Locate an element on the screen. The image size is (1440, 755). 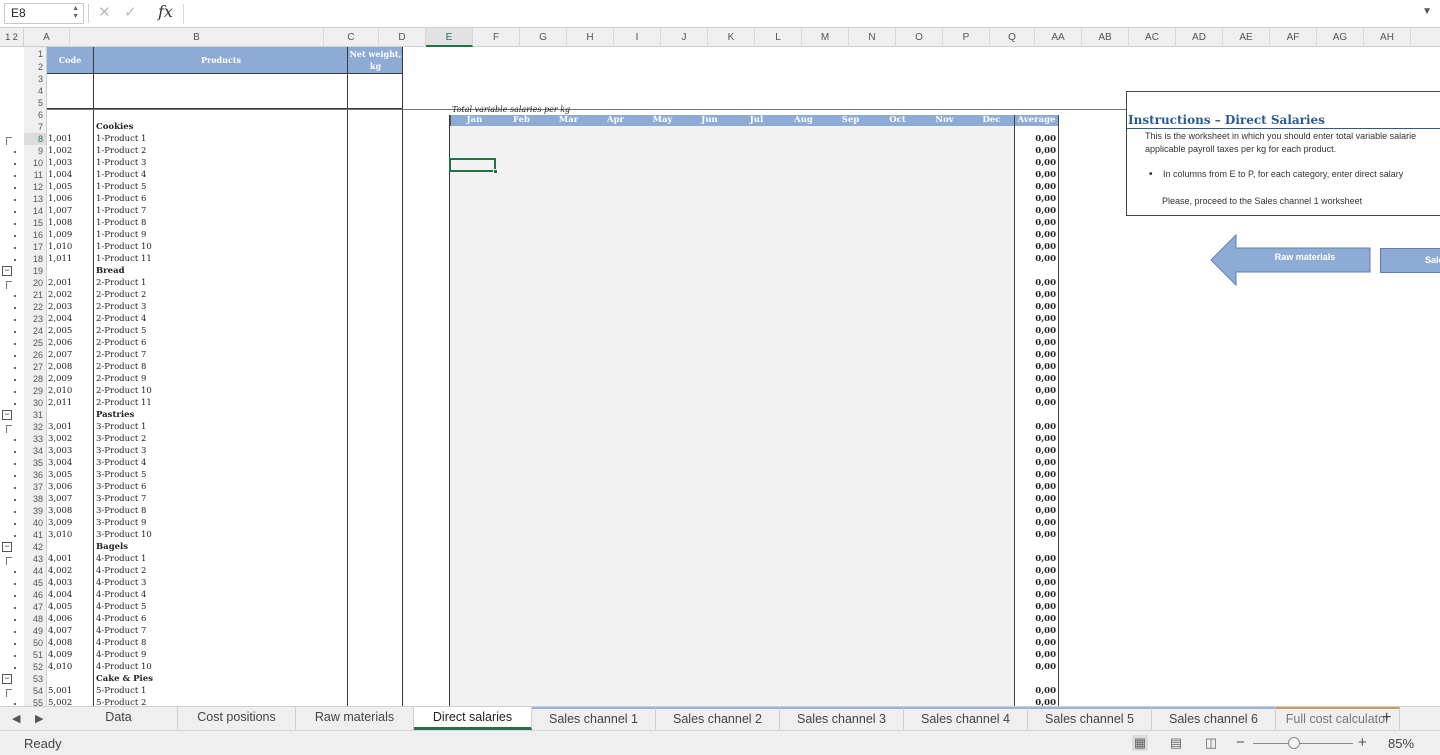
row-header: 45 is located at coordinates (35, 583).